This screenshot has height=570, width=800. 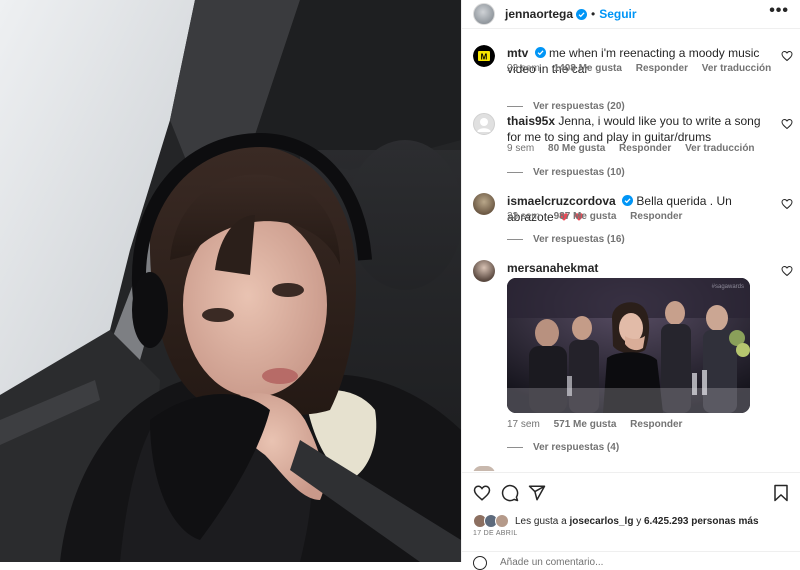 What do you see at coordinates (480, 563) in the screenshot?
I see `emoji-icon` at bounding box center [480, 563].